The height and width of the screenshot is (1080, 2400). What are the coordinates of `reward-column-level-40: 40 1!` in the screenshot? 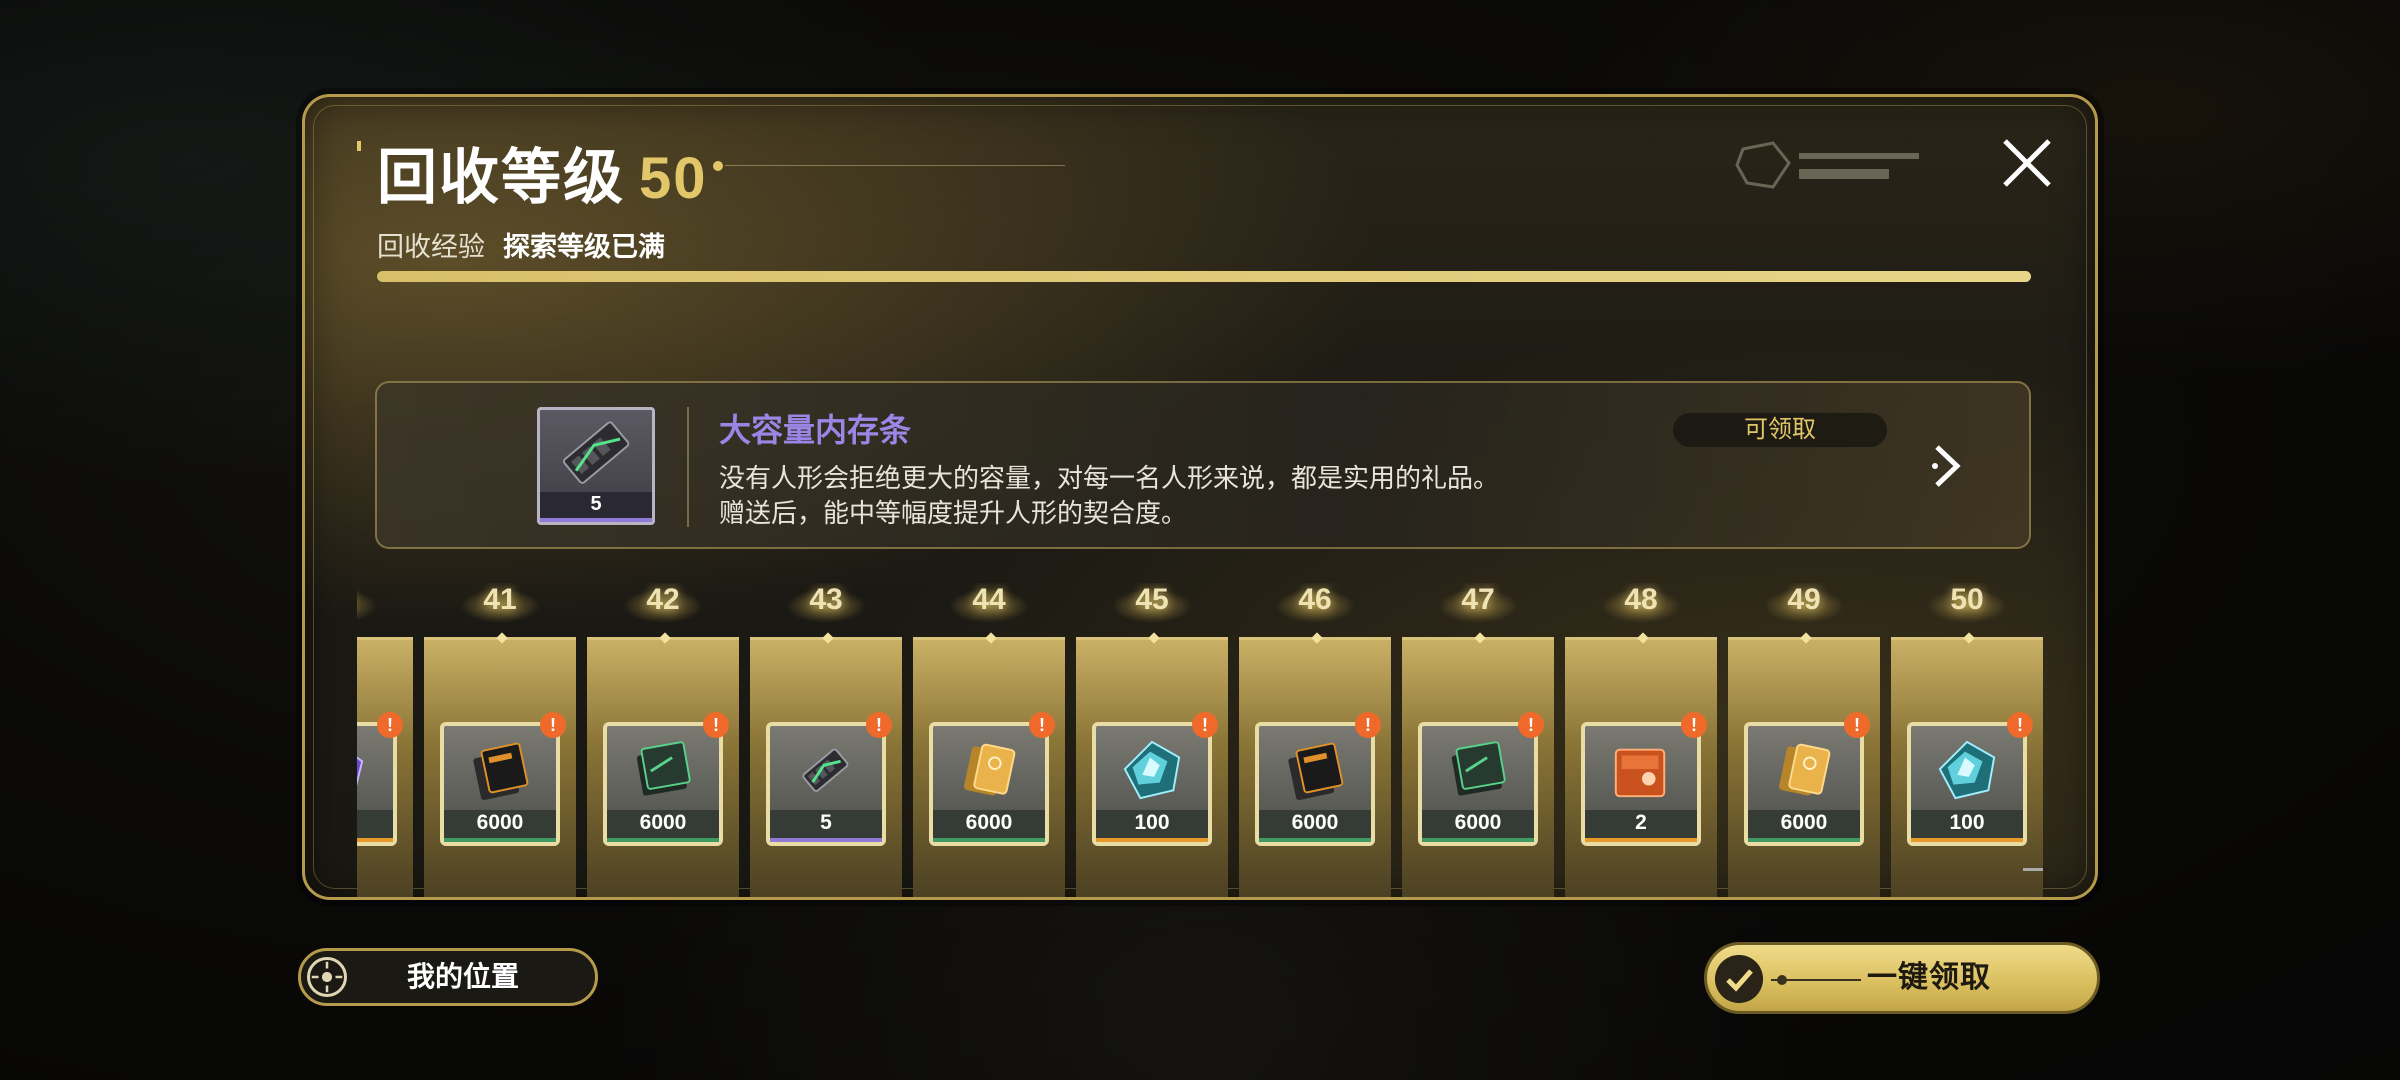 It's located at (385, 740).